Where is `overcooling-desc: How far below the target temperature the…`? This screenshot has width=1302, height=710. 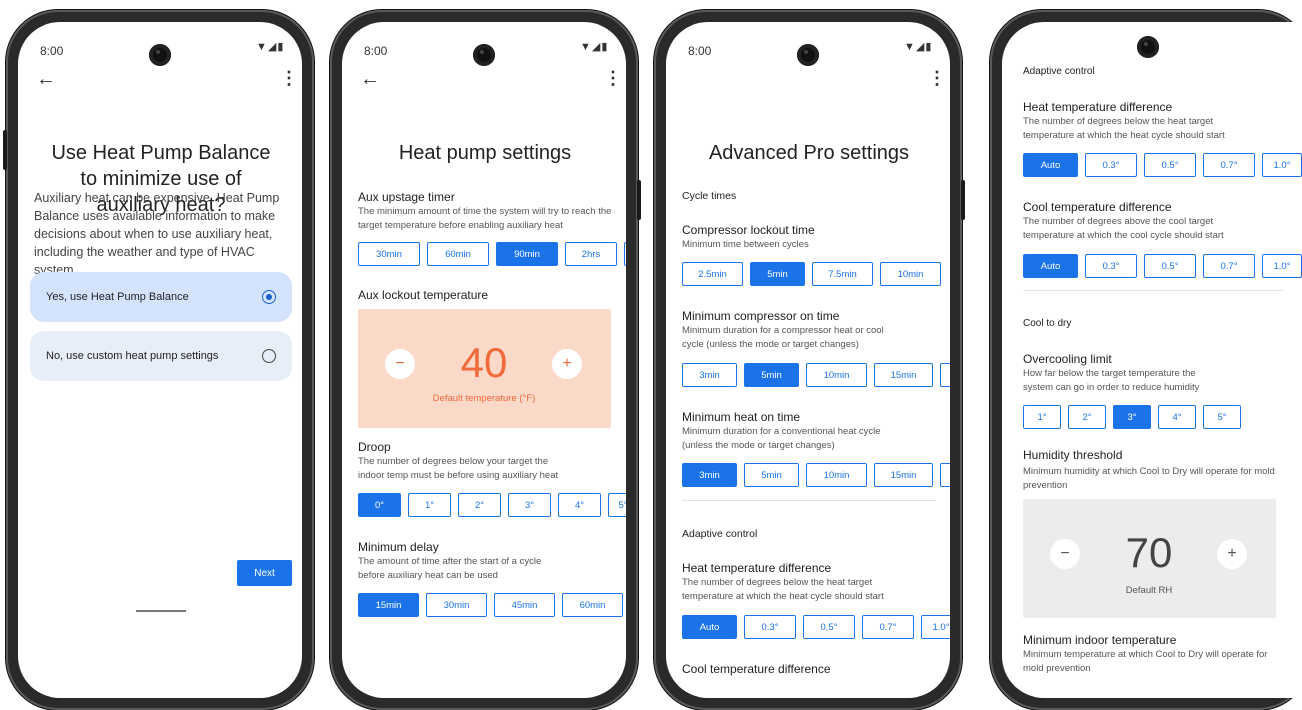 overcooling-desc: How far below the target temperature the… is located at coordinates (1111, 380).